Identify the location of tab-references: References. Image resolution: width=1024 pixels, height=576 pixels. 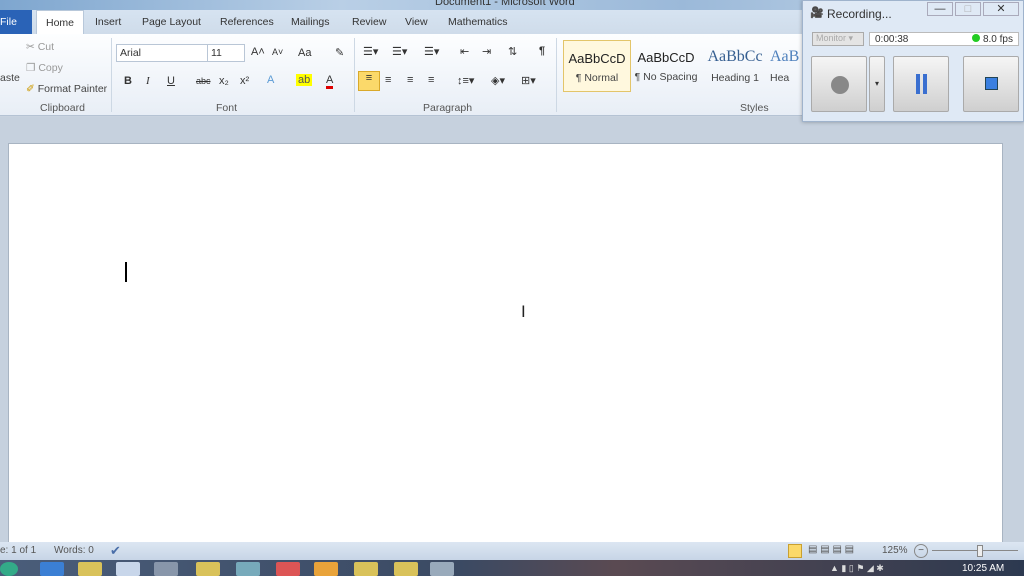
(247, 22).